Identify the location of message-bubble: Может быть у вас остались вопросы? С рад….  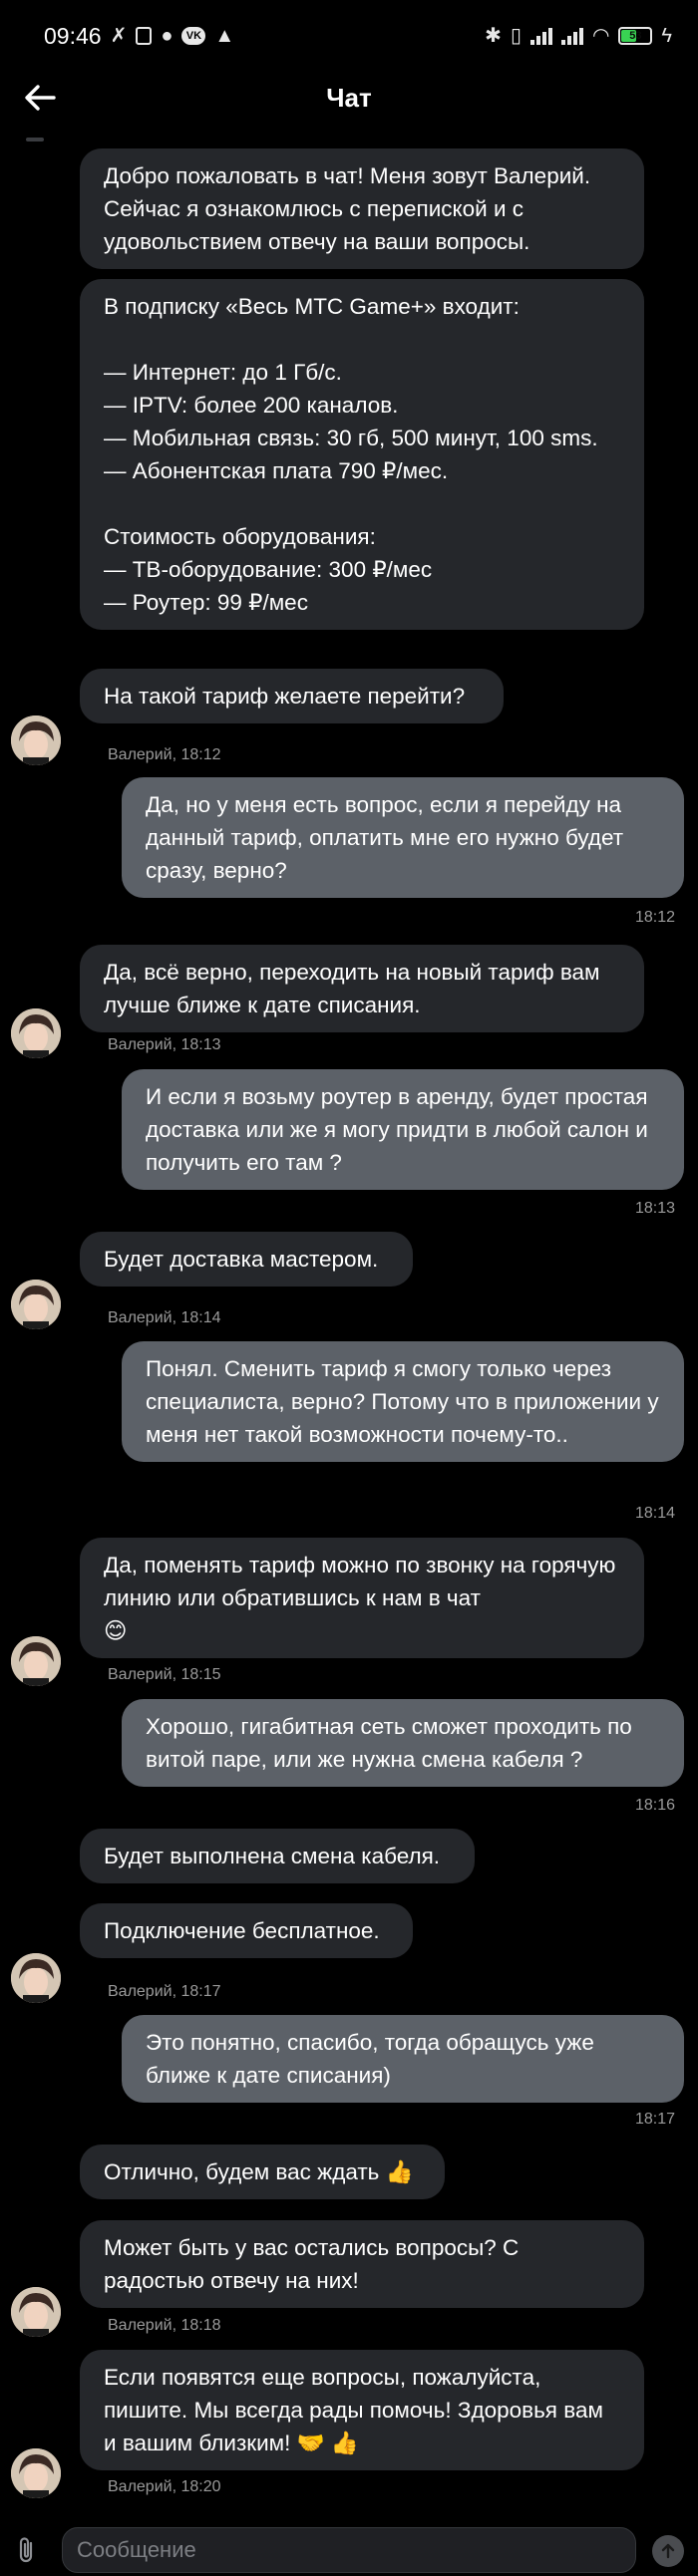
(362, 2264).